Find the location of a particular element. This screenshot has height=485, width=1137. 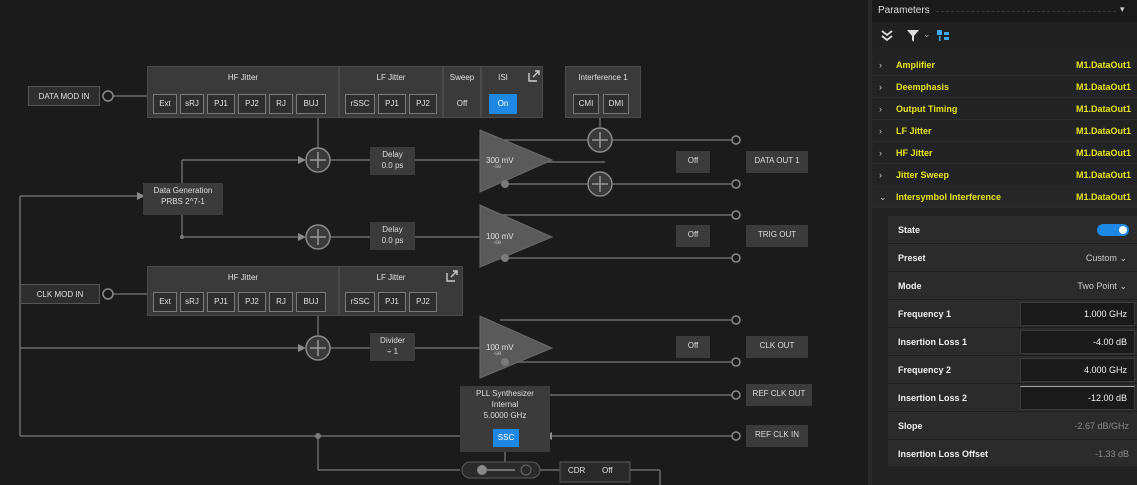

toggle-knob is located at coordinates (1123, 230).